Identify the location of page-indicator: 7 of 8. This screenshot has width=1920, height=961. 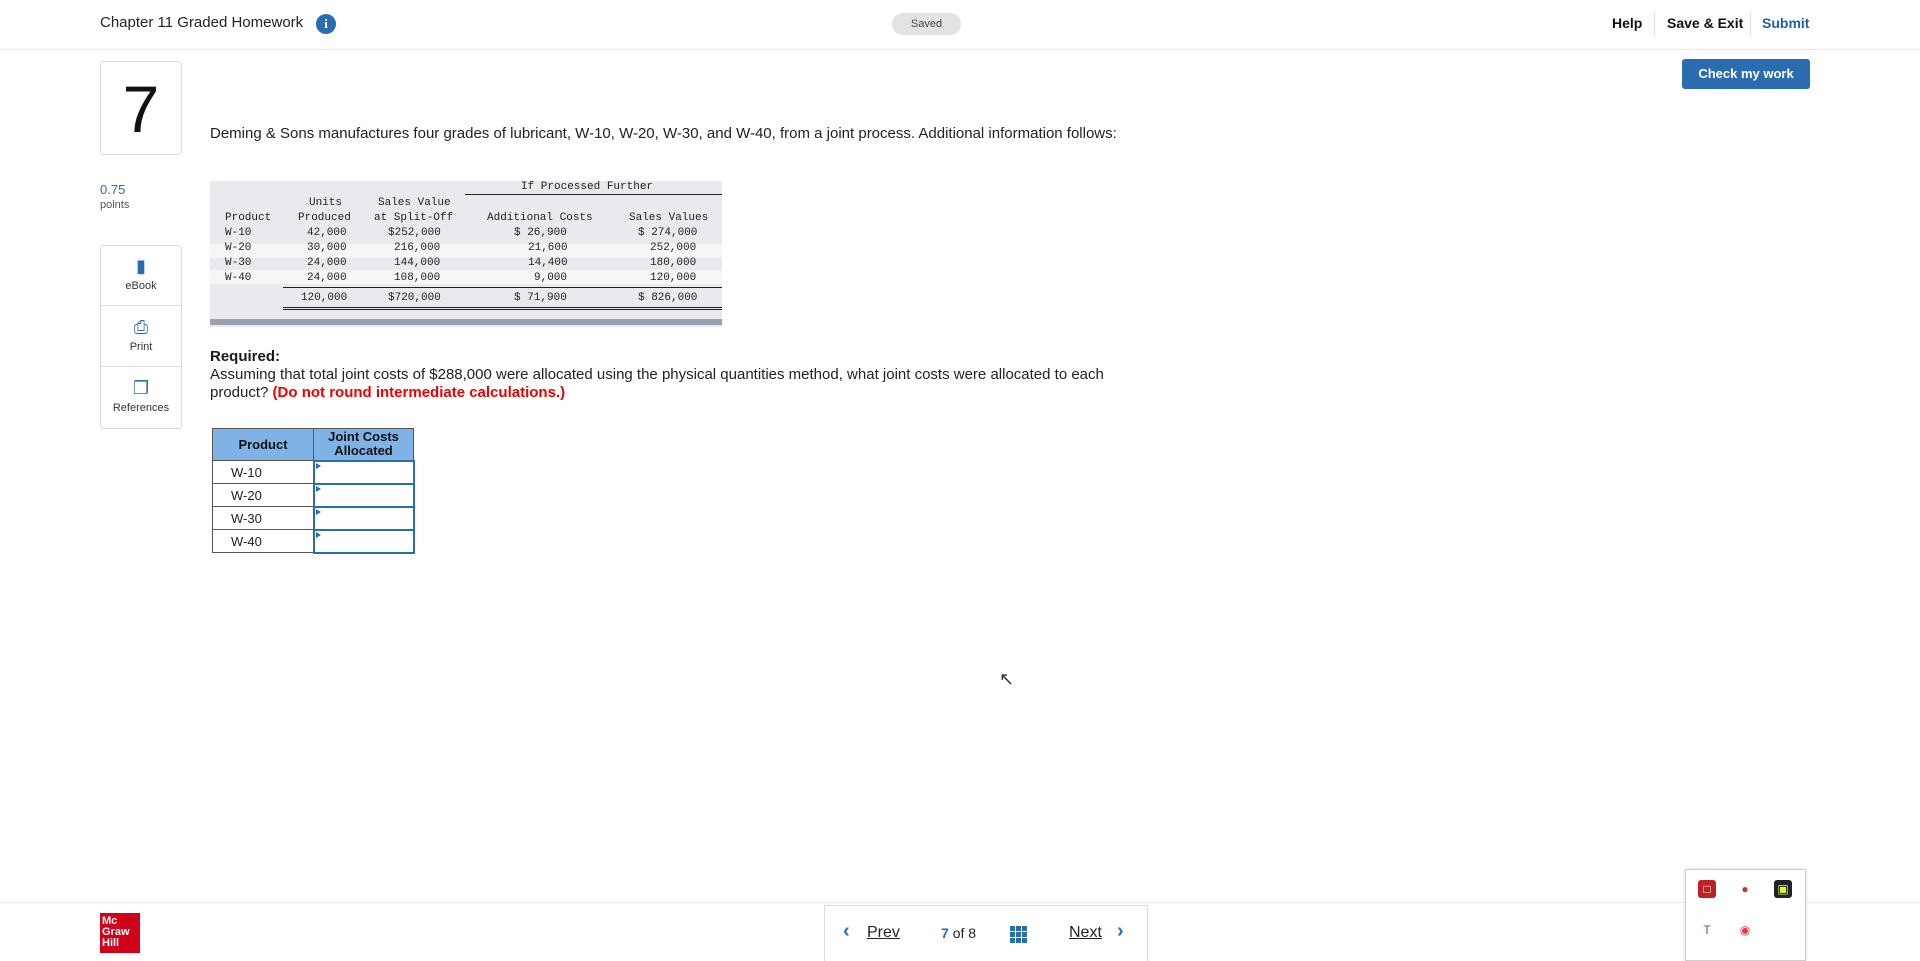
(958, 933).